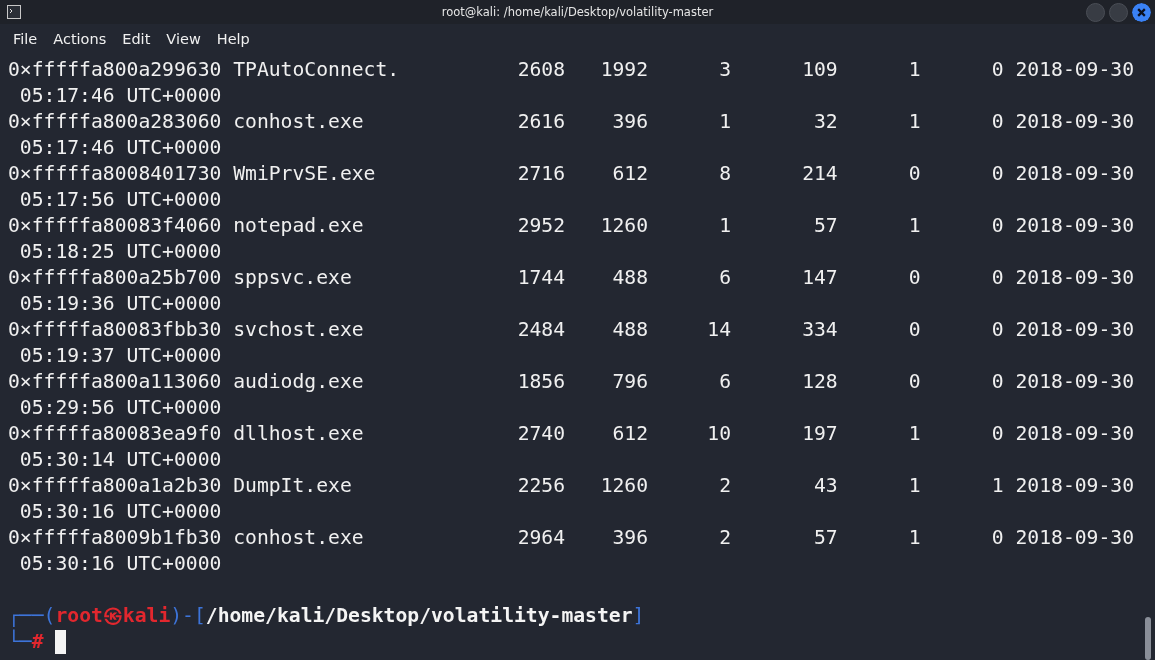 This screenshot has width=1155, height=660. I want to click on process-id: 2740, so click(541, 434).